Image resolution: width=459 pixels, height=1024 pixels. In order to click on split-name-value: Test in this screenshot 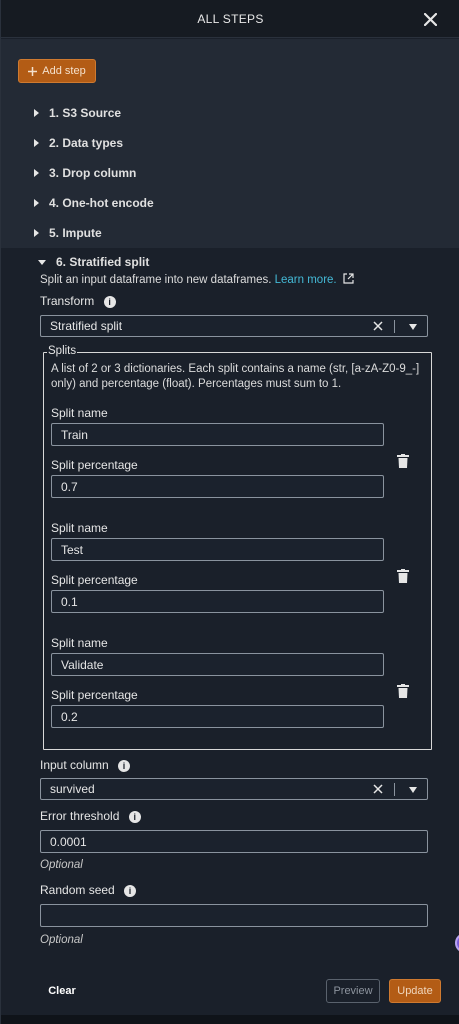, I will do `click(72, 549)`.